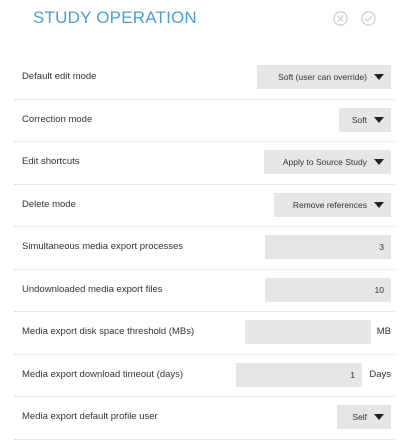  Describe the element at coordinates (380, 374) in the screenshot. I see `unit-label: Days` at that location.